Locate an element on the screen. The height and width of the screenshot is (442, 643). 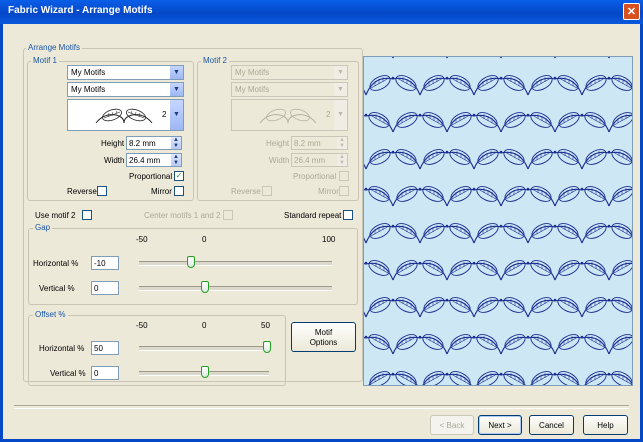
motif1-mirror-checkbox is located at coordinates (179, 191).